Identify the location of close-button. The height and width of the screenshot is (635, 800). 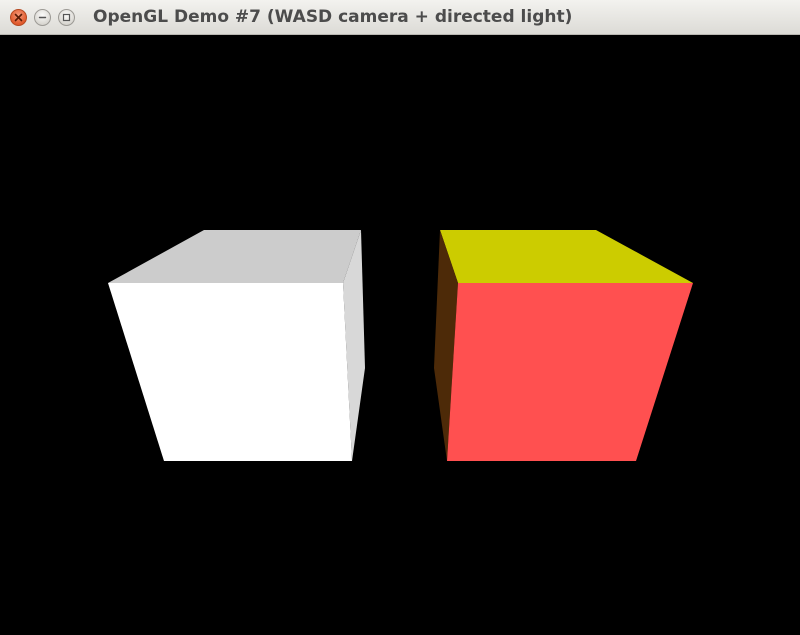
(18, 17).